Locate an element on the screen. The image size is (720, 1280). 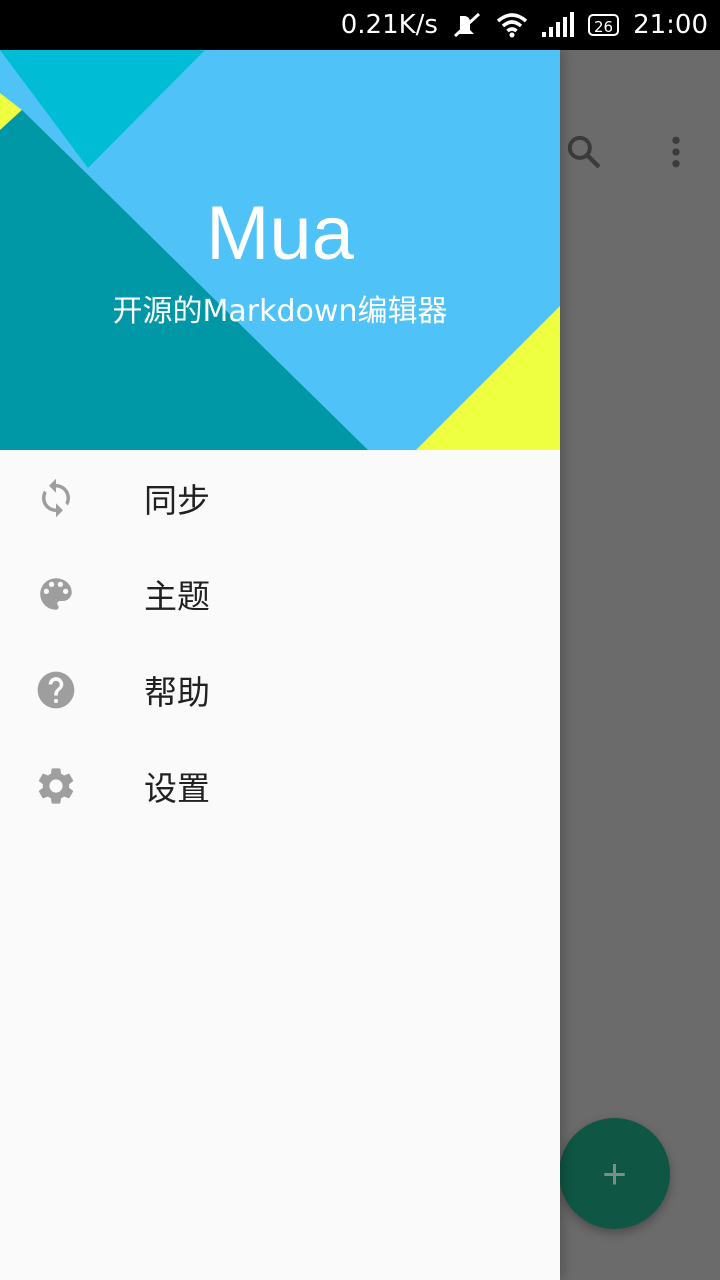
menu-item-label: 帮助 is located at coordinates (177, 692).